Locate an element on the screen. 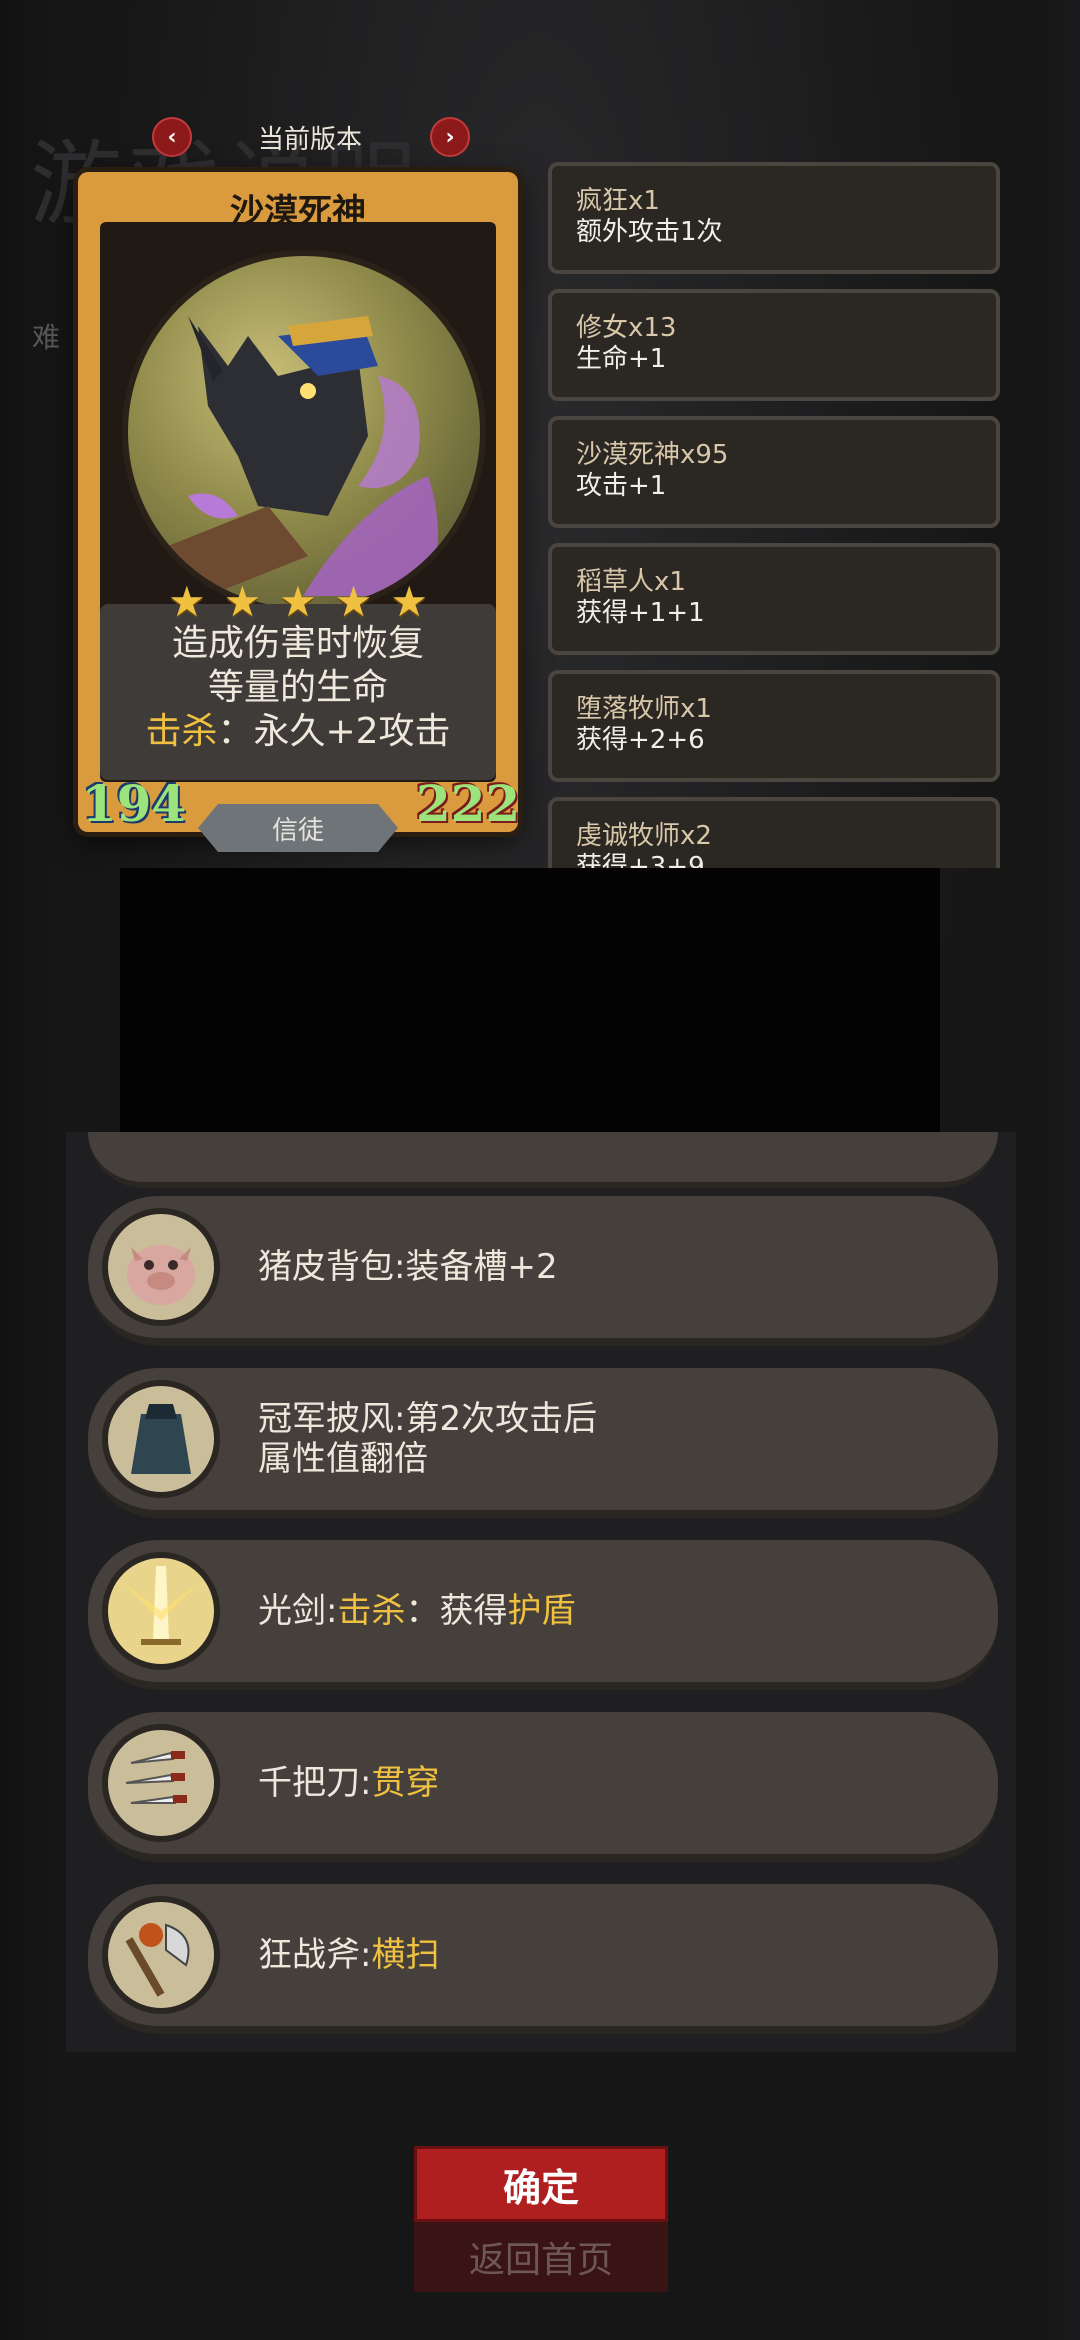 The width and height of the screenshot is (1080, 2340). equipment-text: 猪皮背包:装备槽+2 is located at coordinates (408, 1267).